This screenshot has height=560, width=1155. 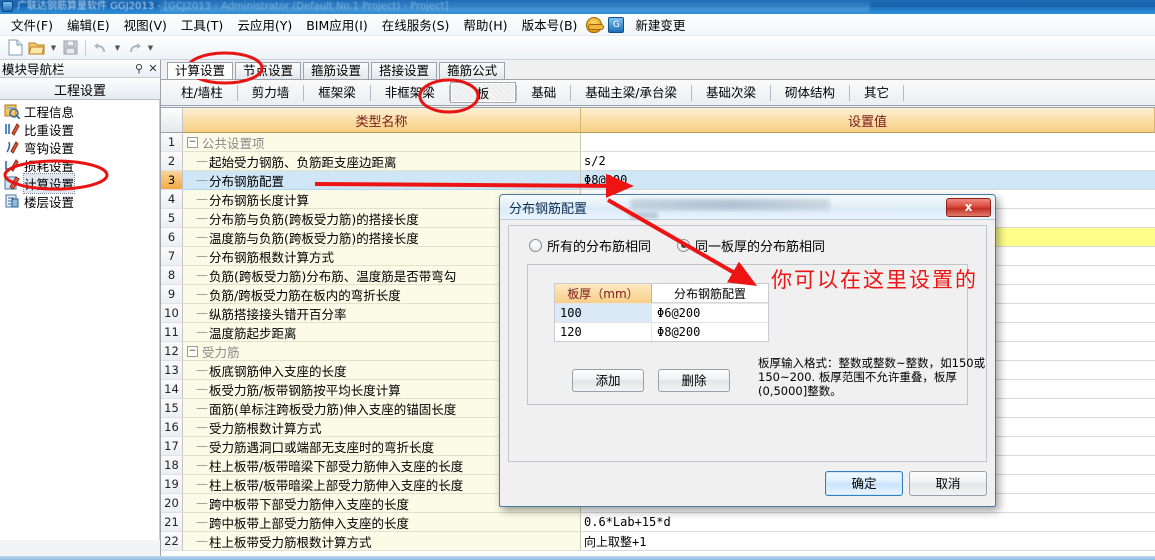 What do you see at coordinates (472, 70) in the screenshot?
I see `tab-stirrup-formula: 箍筋公式` at bounding box center [472, 70].